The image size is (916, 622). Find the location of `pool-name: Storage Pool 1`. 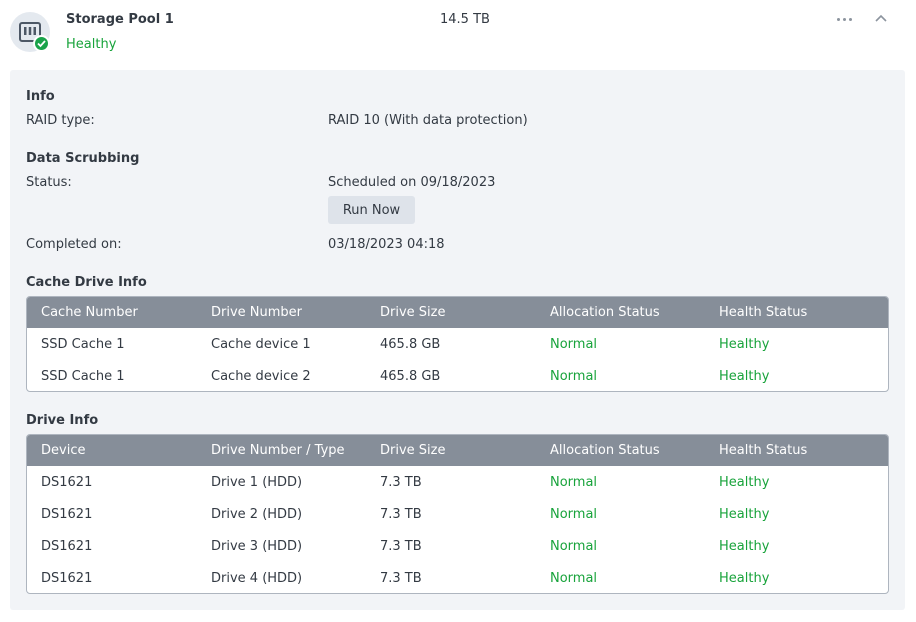

pool-name: Storage Pool 1 is located at coordinates (120, 19).